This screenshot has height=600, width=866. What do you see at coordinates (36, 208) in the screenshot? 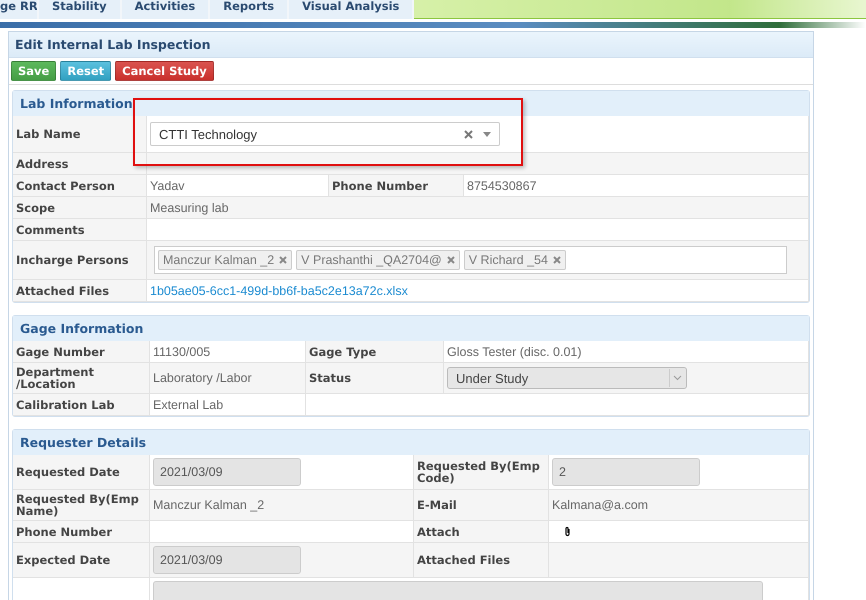
I see `field-label: Scope` at bounding box center [36, 208].